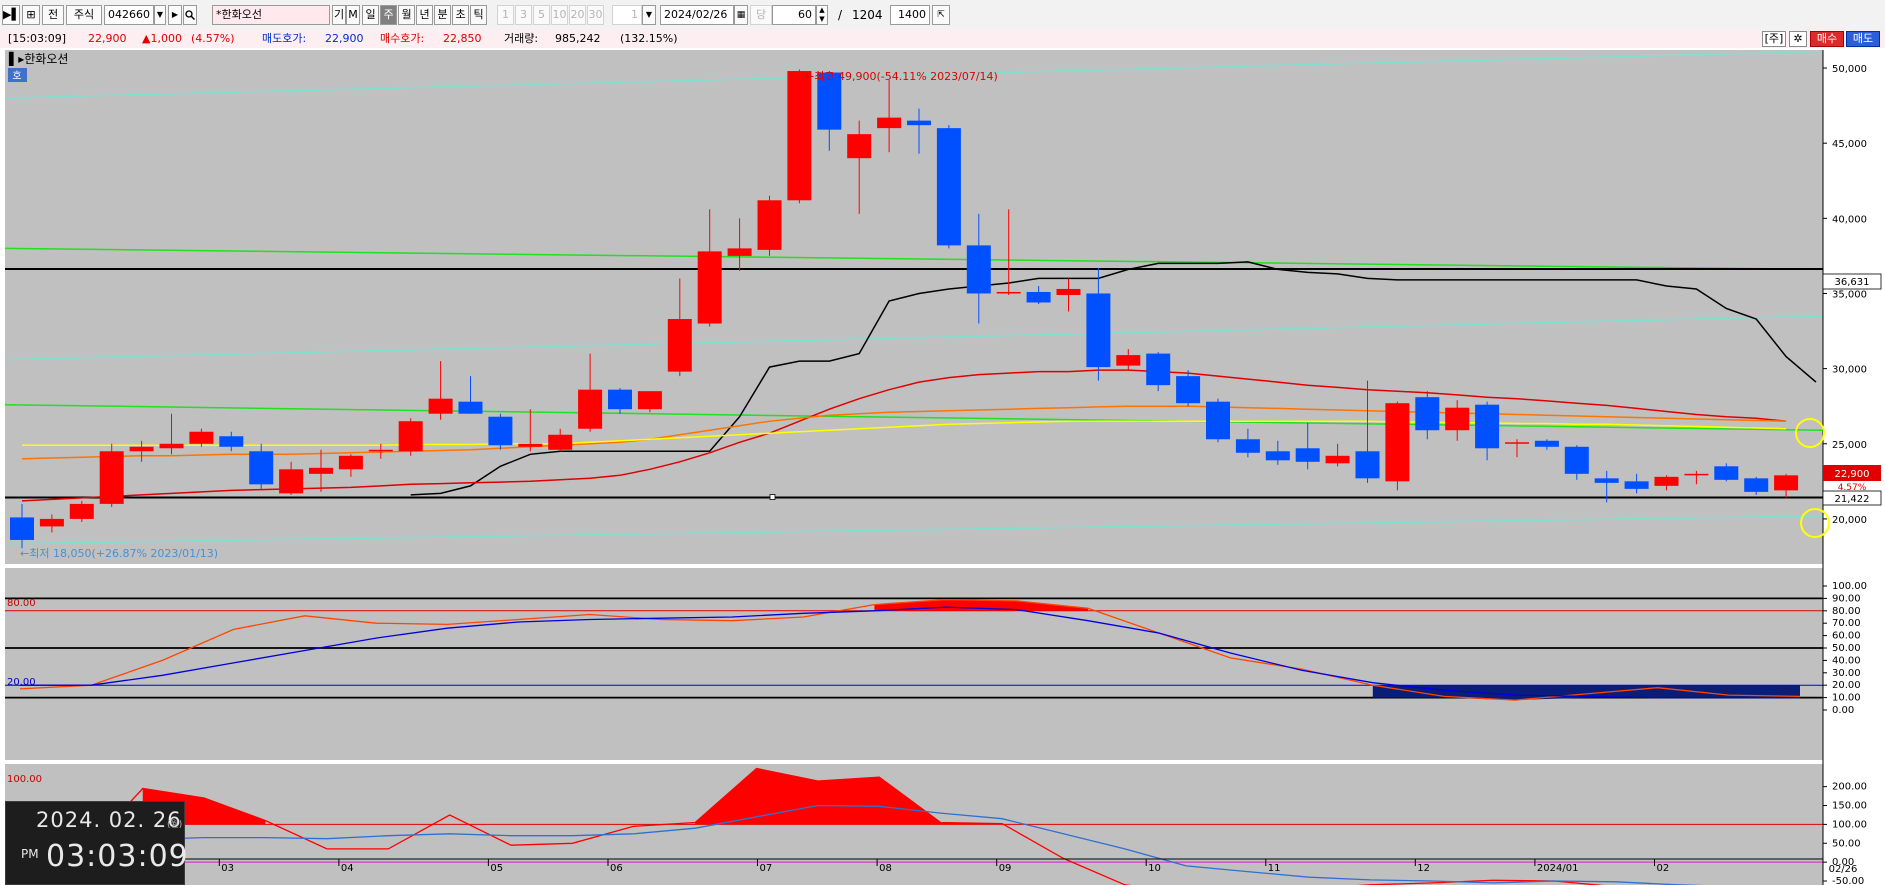  Describe the element at coordinates (21, 682) in the screenshot. I see `stoch-lo-label: 20.00` at that location.